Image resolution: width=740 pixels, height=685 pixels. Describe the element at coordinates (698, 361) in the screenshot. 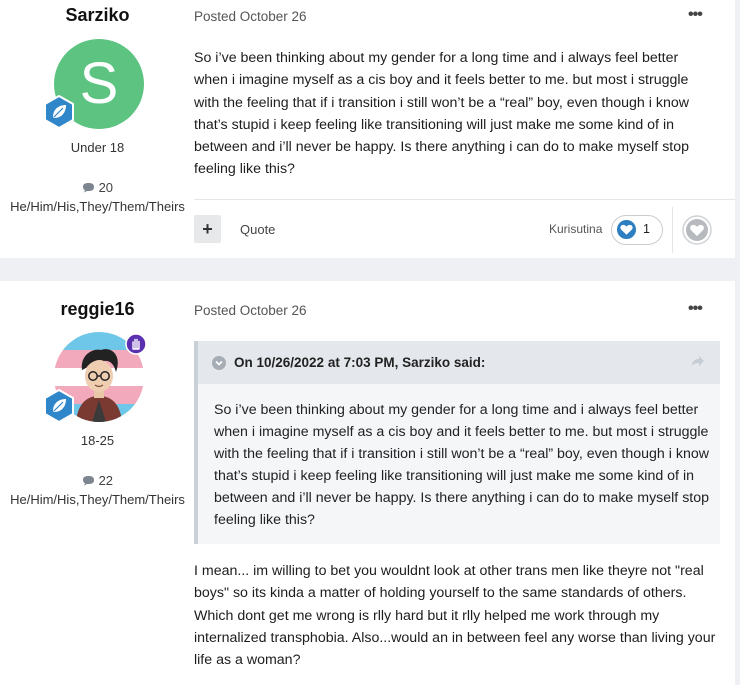

I see `share-arrow-icon` at that location.